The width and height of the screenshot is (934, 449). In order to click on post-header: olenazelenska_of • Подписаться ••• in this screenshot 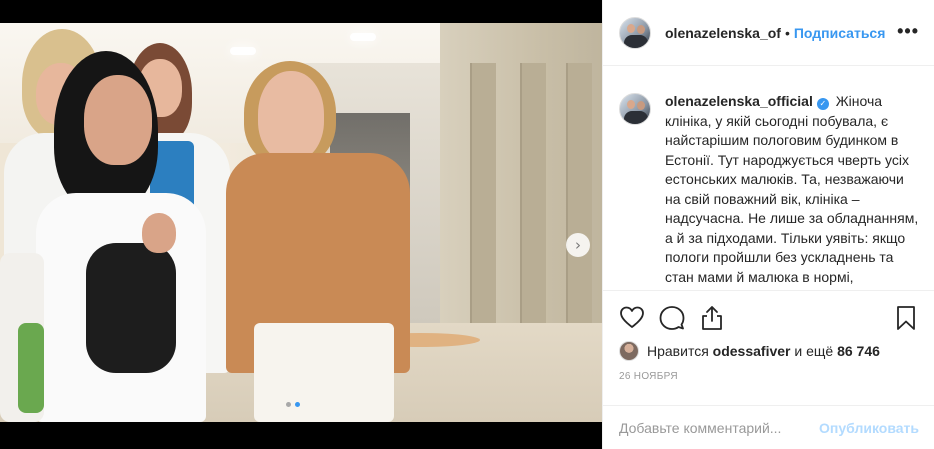, I will do `click(768, 33)`.